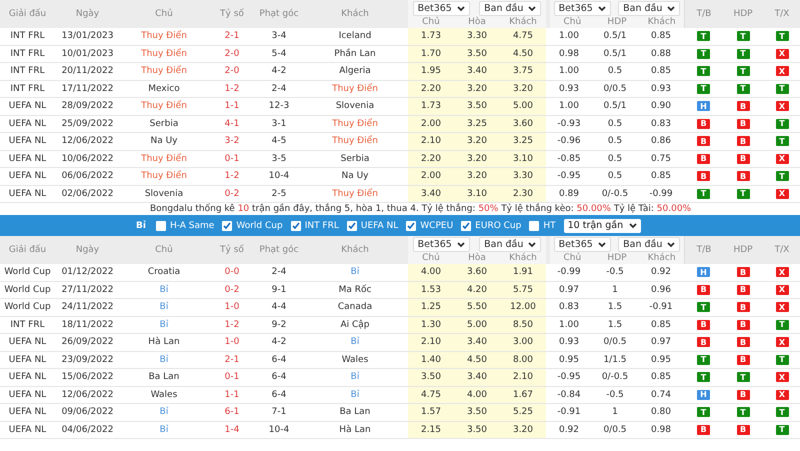 This screenshot has height=451, width=800. I want to click on odds-cell: 4.20, so click(477, 290).